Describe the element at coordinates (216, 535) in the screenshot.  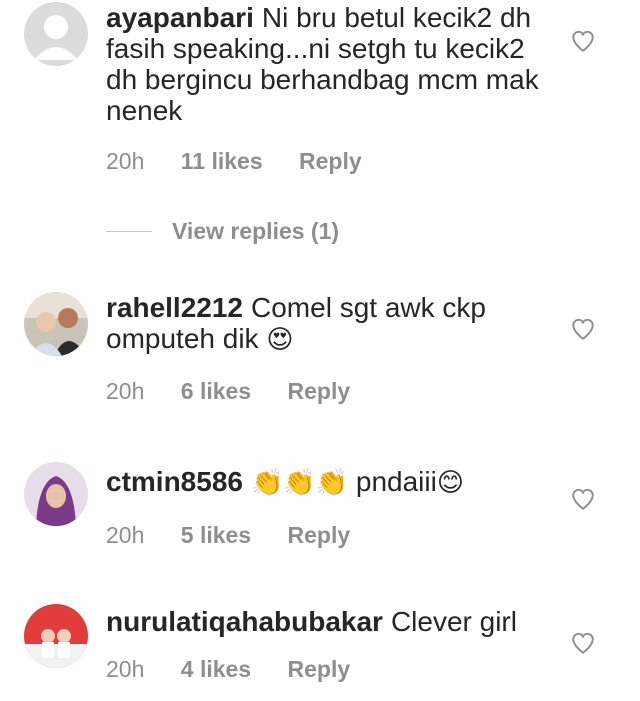
I see `comment-likes: 5 likes` at that location.